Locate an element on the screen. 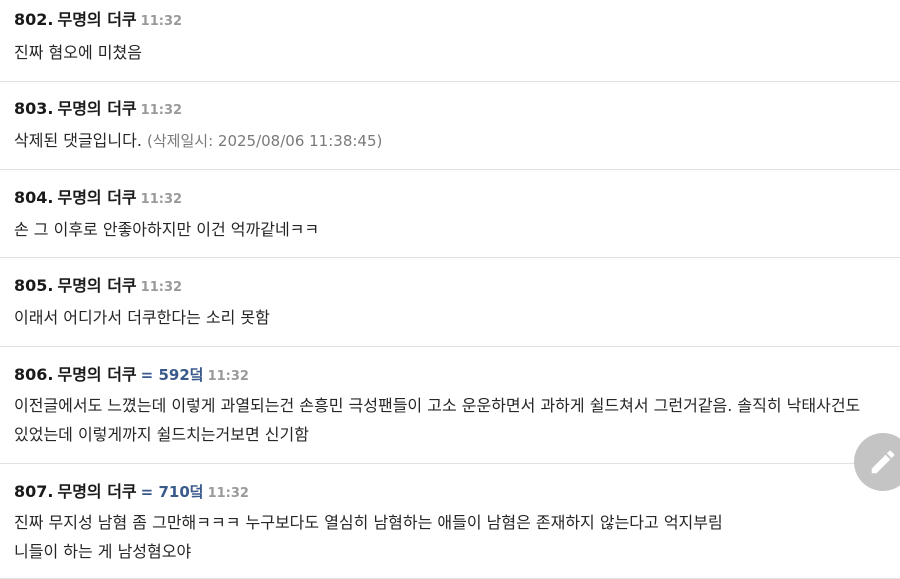 Image resolution: width=900 pixels, height=579 pixels. comment-header: 803. 무명의 더쿠 11:32 is located at coordinates (98, 110).